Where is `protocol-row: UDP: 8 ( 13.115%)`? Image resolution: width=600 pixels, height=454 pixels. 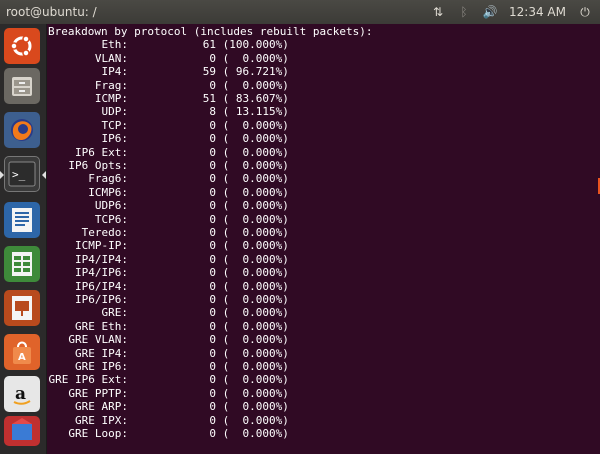 protocol-row: UDP: 8 ( 13.115%) is located at coordinates (168, 111).